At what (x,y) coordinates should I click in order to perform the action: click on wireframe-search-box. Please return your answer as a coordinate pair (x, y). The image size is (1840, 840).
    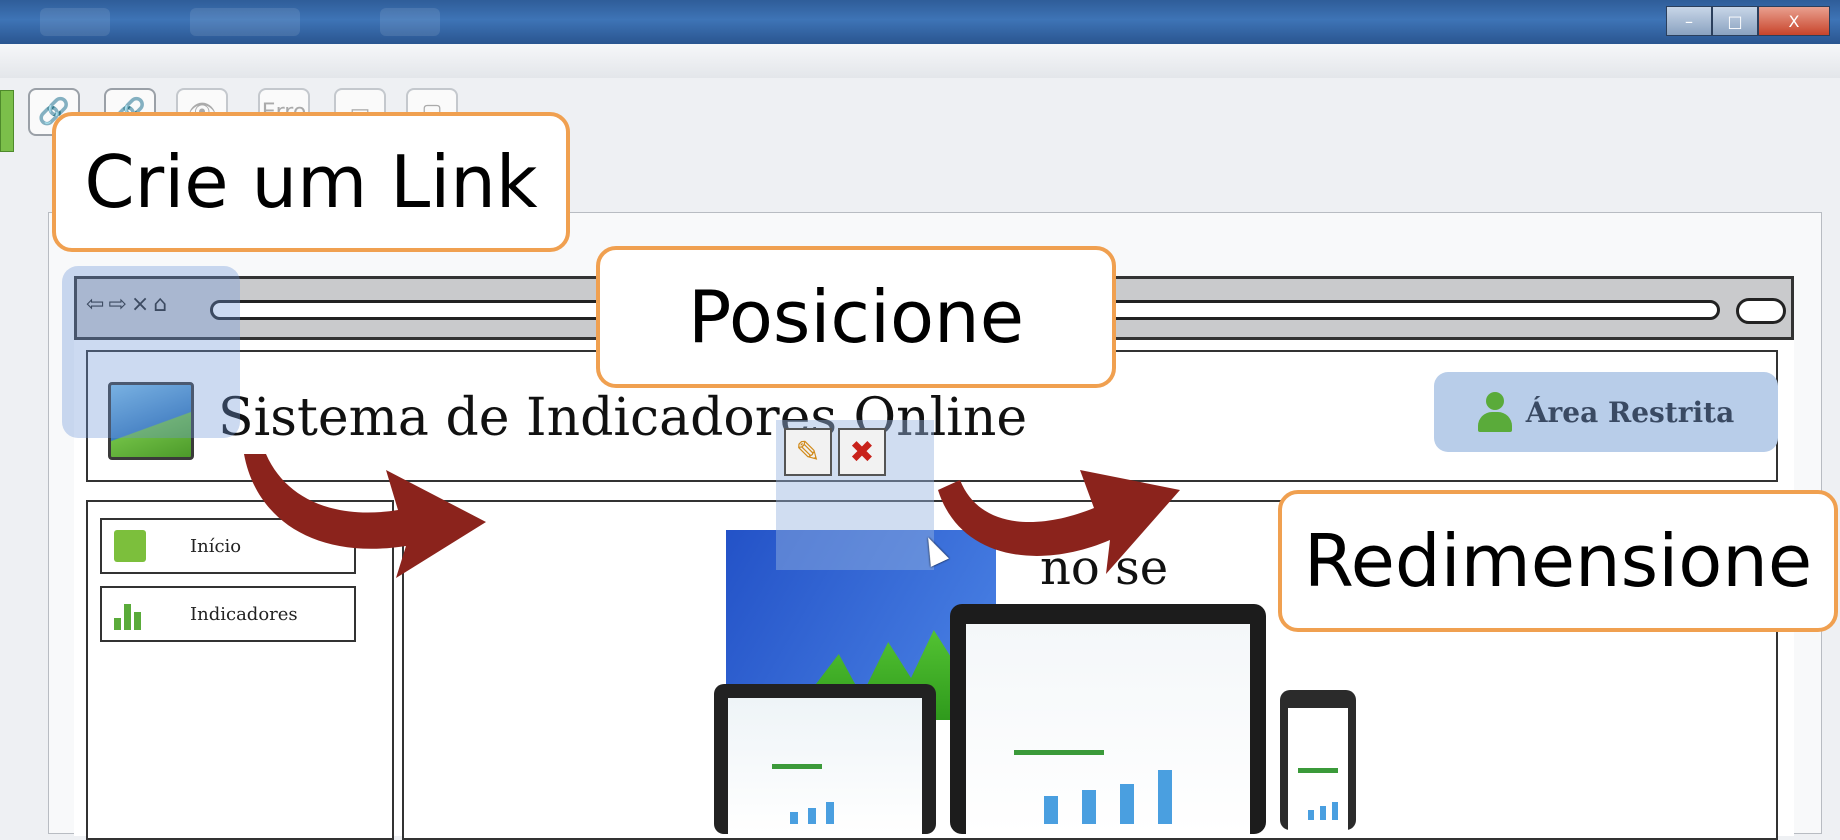
    Looking at the image, I should click on (1761, 311).